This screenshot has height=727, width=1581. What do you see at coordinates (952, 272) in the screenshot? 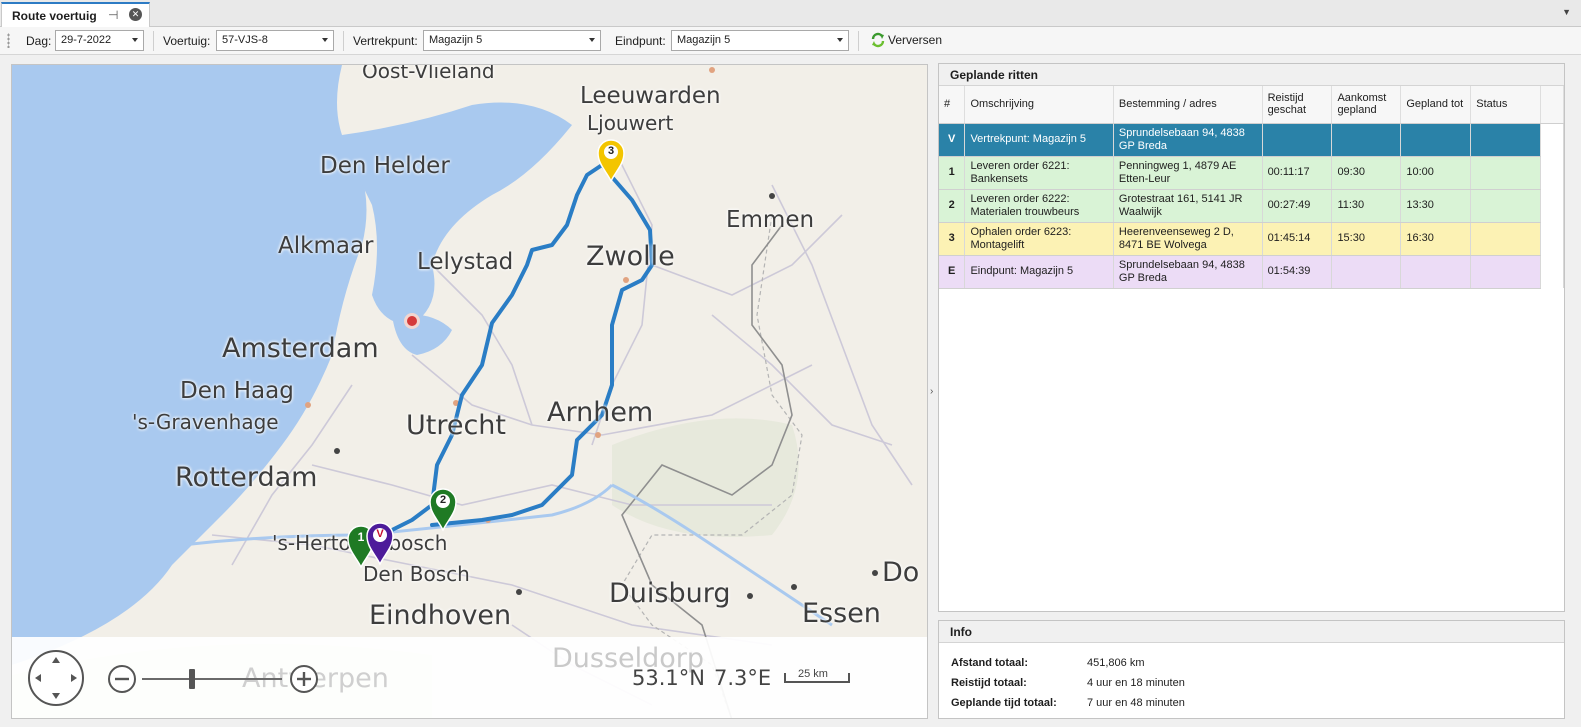
I see `row-number: E` at bounding box center [952, 272].